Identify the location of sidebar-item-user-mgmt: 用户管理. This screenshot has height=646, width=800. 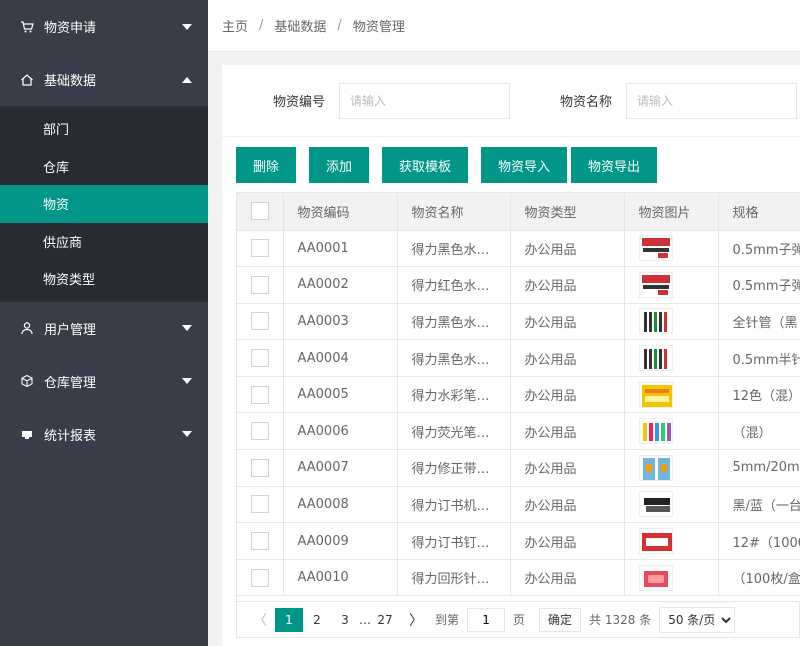
(104, 328).